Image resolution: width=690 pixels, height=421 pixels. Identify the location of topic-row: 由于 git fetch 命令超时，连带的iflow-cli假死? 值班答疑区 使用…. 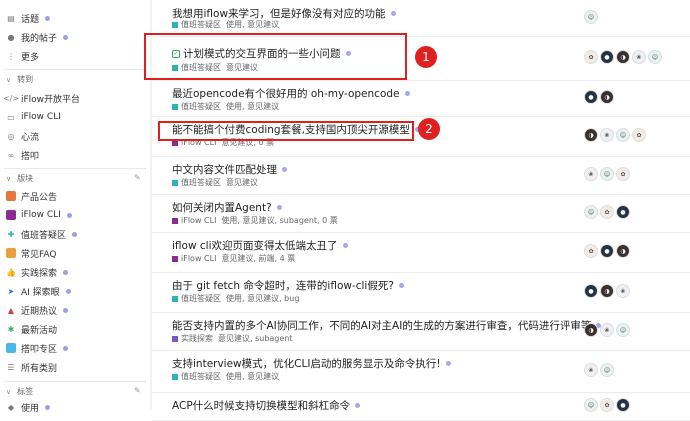
(421, 292).